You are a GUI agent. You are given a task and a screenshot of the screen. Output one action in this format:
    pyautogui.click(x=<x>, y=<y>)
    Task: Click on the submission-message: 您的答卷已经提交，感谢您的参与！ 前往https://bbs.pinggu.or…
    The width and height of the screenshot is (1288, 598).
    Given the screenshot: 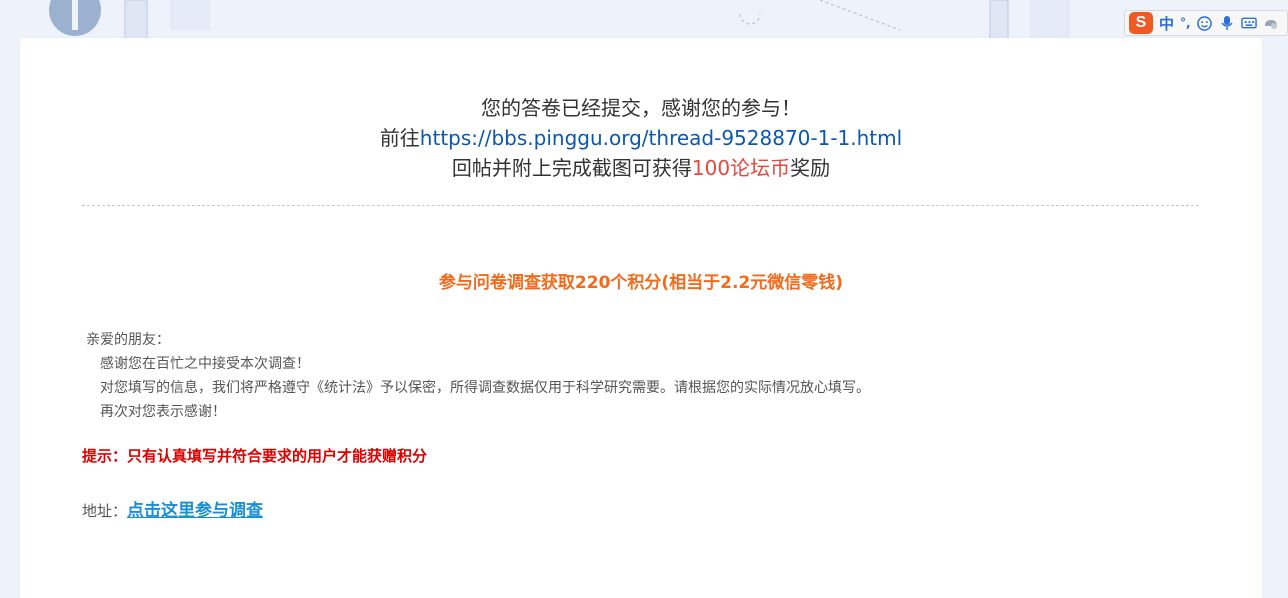 What is the action you would take?
    pyautogui.click(x=641, y=138)
    